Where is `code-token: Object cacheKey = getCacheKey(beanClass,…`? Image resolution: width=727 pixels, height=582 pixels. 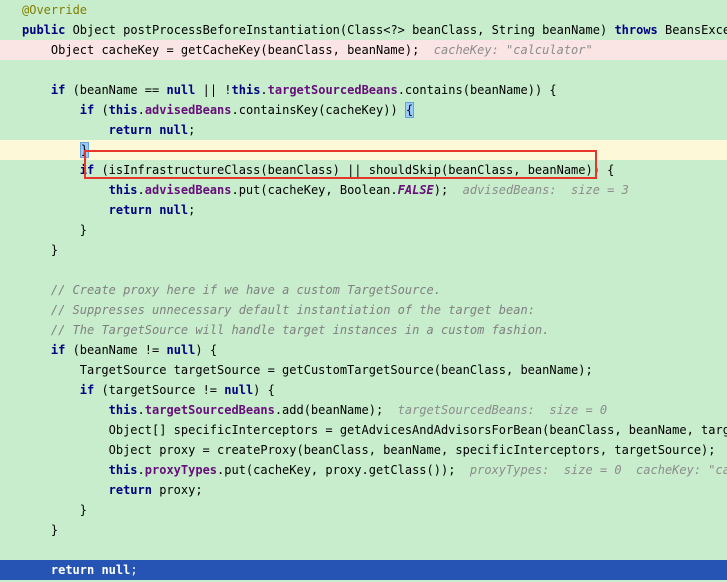
code-token: Object cacheKey = getCacheKey(beanClass,… is located at coordinates (242, 50).